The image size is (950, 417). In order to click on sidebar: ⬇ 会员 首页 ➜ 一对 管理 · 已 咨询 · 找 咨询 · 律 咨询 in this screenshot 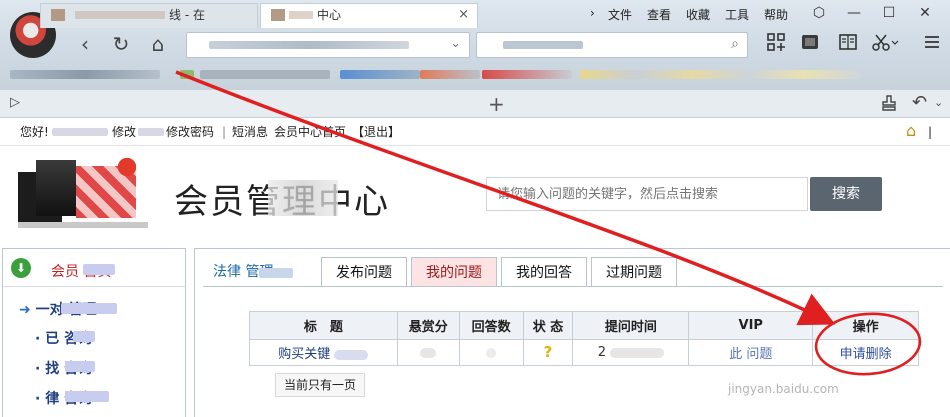, I will do `click(94, 332)`.